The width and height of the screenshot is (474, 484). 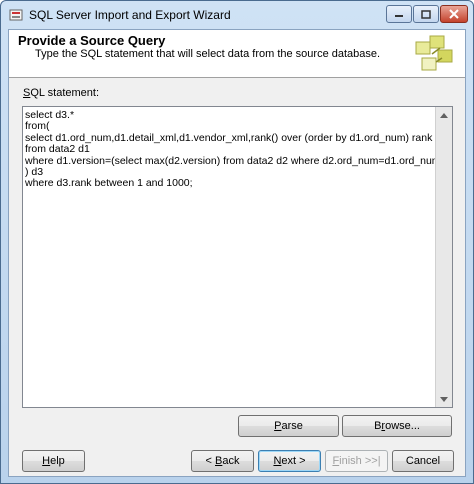 What do you see at coordinates (378, 426) in the screenshot?
I see `browse-button-pre: B` at bounding box center [378, 426].